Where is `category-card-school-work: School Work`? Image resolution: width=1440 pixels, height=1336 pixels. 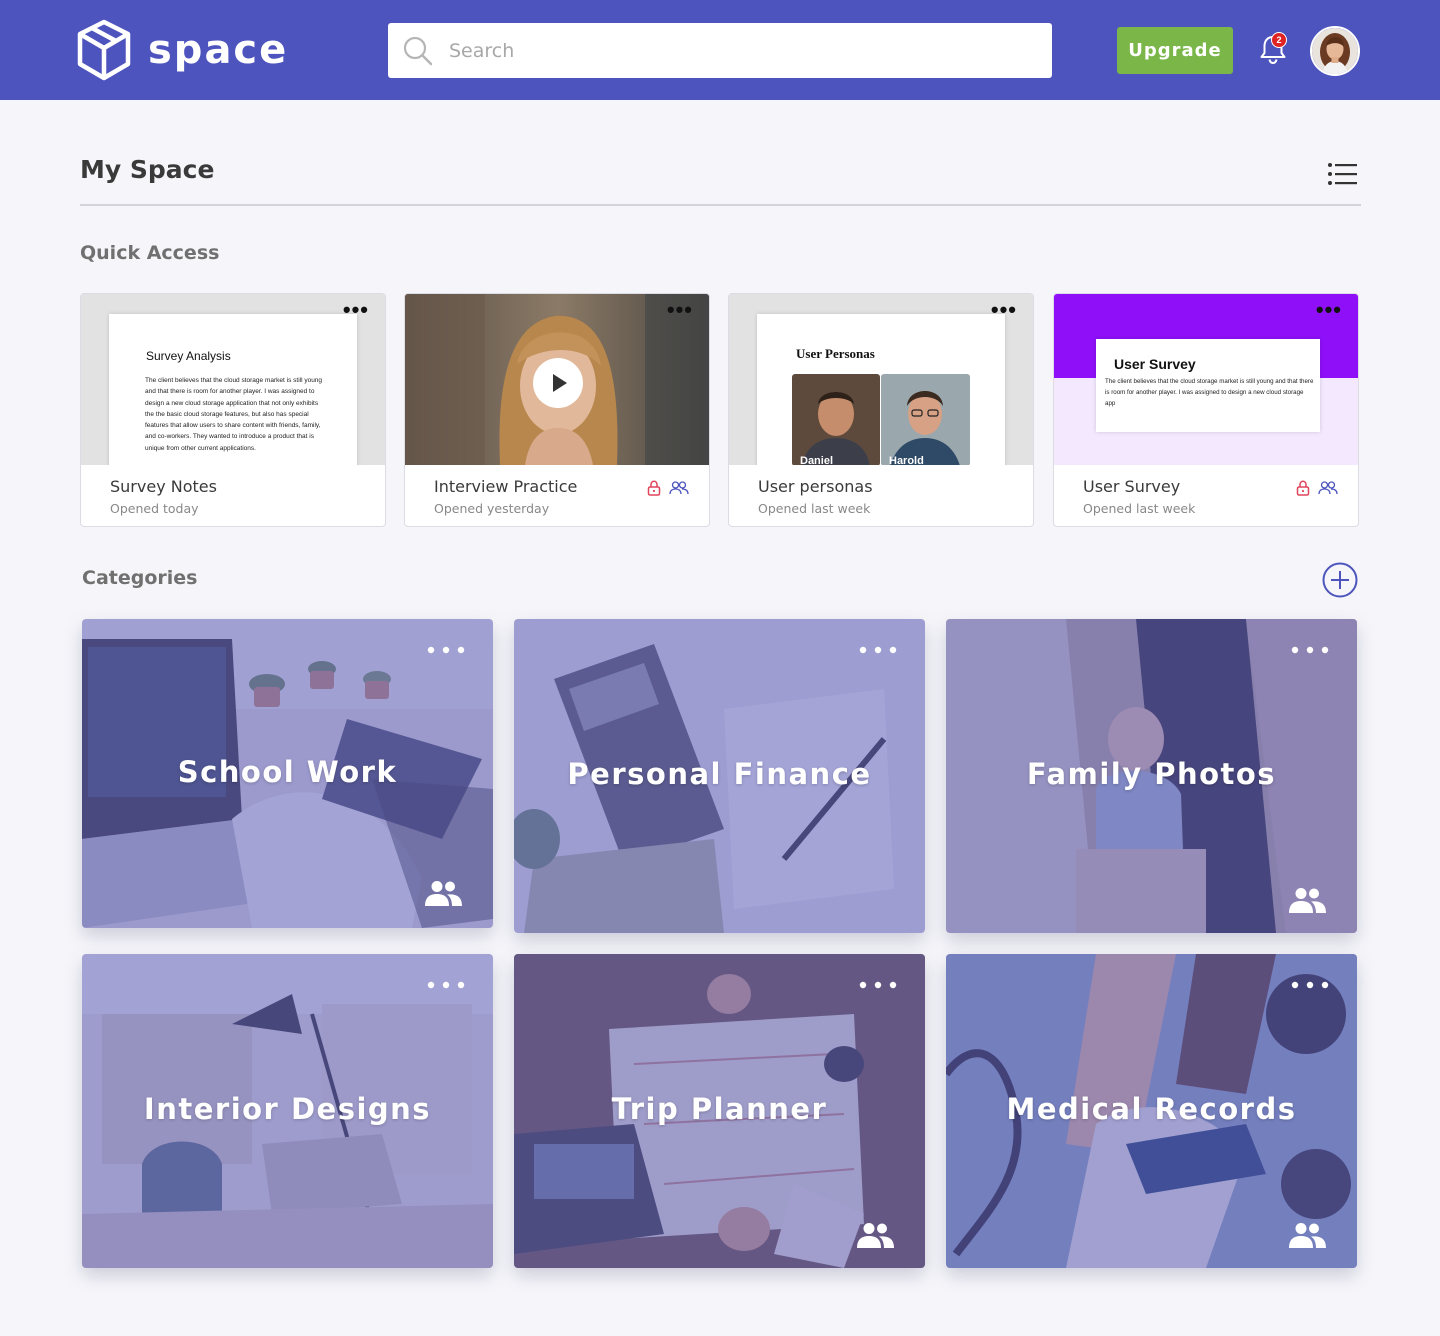 category-card-school-work: School Work is located at coordinates (287, 773).